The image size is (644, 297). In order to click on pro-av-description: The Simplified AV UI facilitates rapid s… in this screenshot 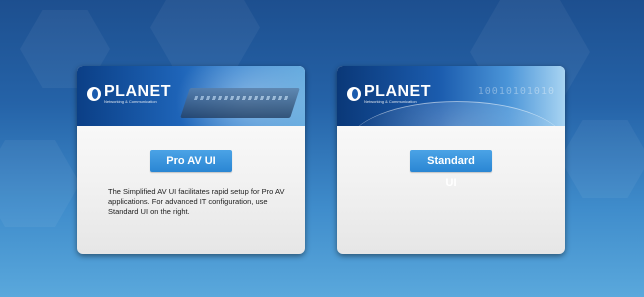, I will do `click(196, 201)`.